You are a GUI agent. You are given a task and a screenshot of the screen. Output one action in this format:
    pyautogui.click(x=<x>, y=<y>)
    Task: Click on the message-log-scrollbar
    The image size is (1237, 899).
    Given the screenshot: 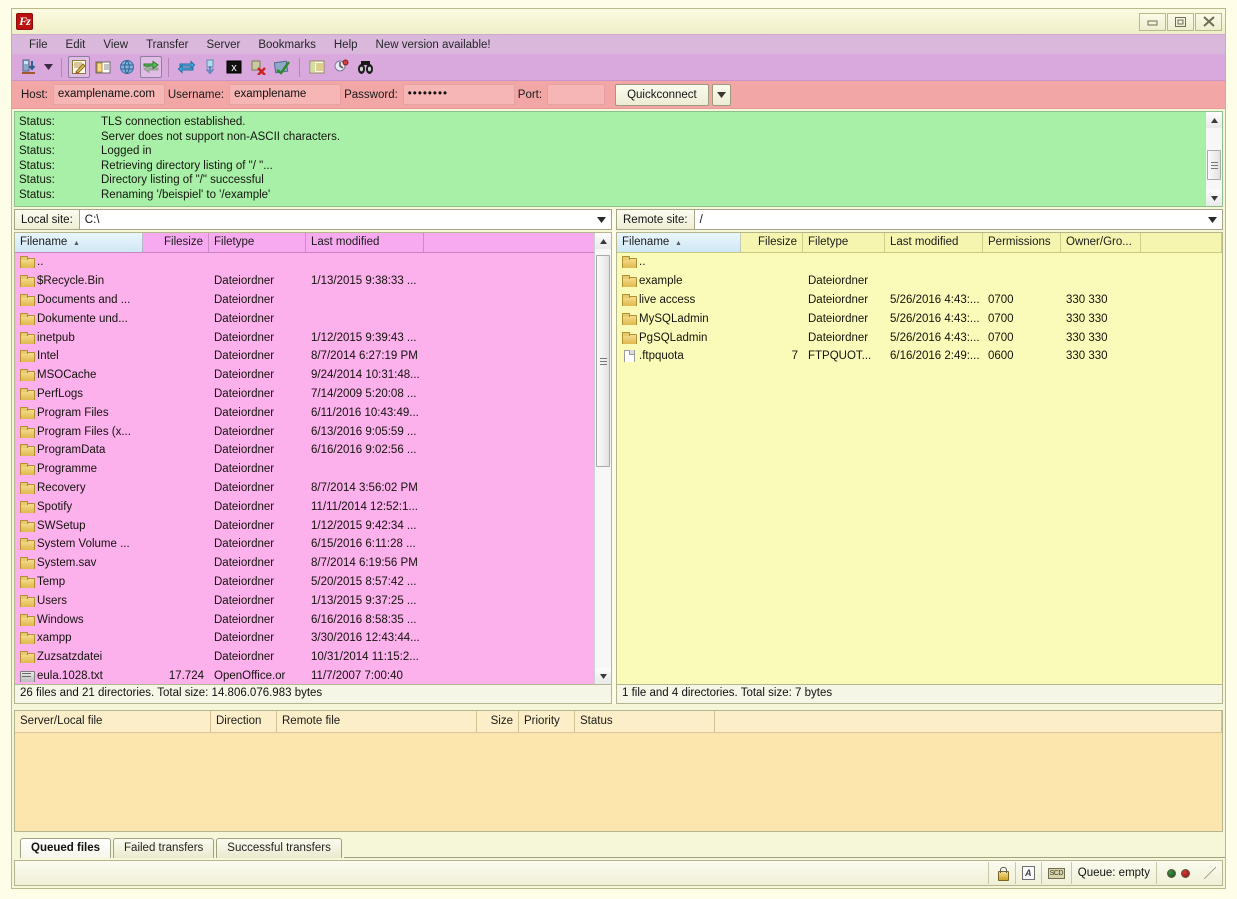 What is the action you would take?
    pyautogui.click(x=1213, y=159)
    